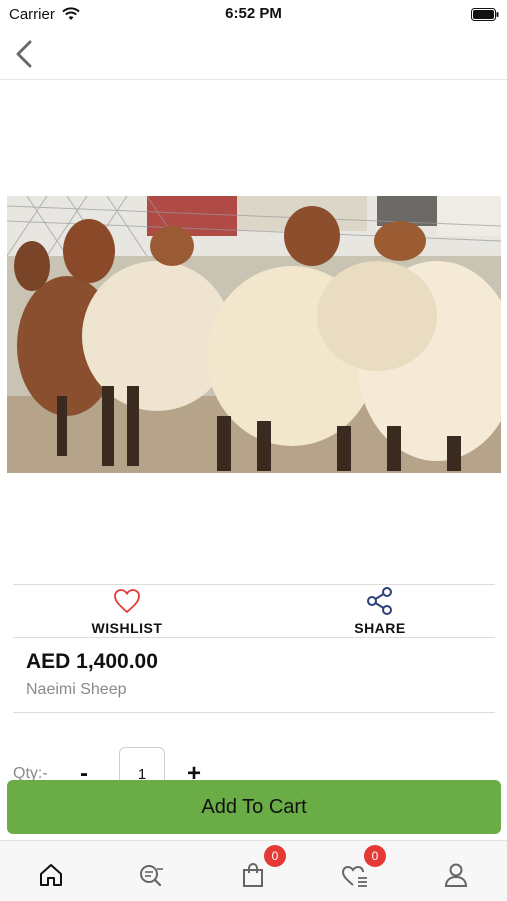  Describe the element at coordinates (380, 628) in the screenshot. I see `share-label: SHARE` at that location.